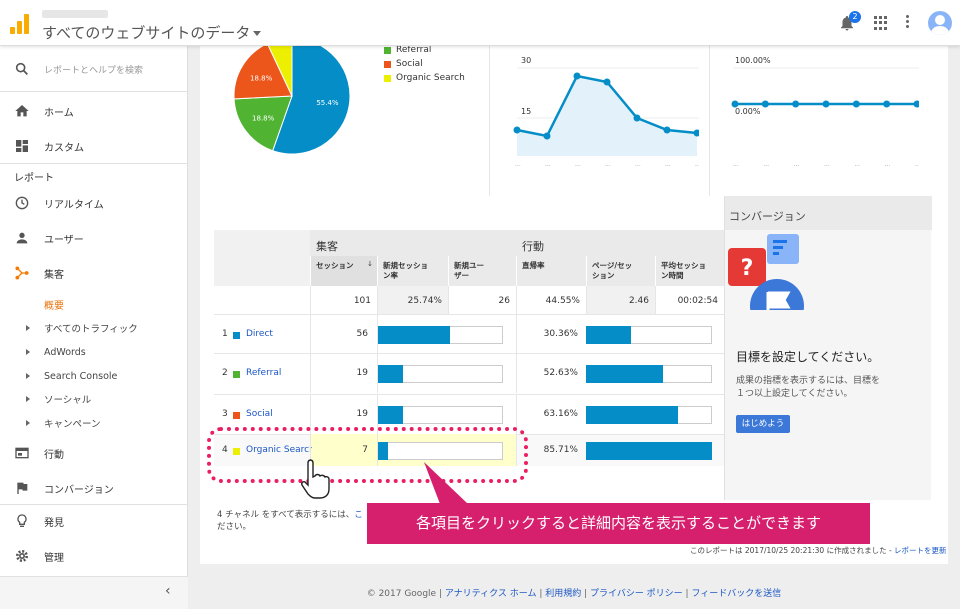 This screenshot has width=960, height=609. I want to click on conversion-desc-2: １つ以上設定してください。, so click(794, 394).